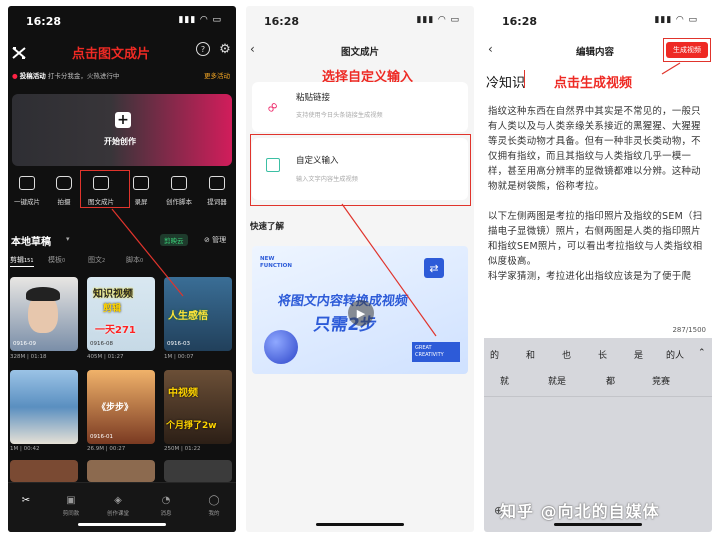 The height and width of the screenshot is (540, 720). Describe the element at coordinates (71, 500) in the screenshot. I see `template-icon: ▣` at that location.